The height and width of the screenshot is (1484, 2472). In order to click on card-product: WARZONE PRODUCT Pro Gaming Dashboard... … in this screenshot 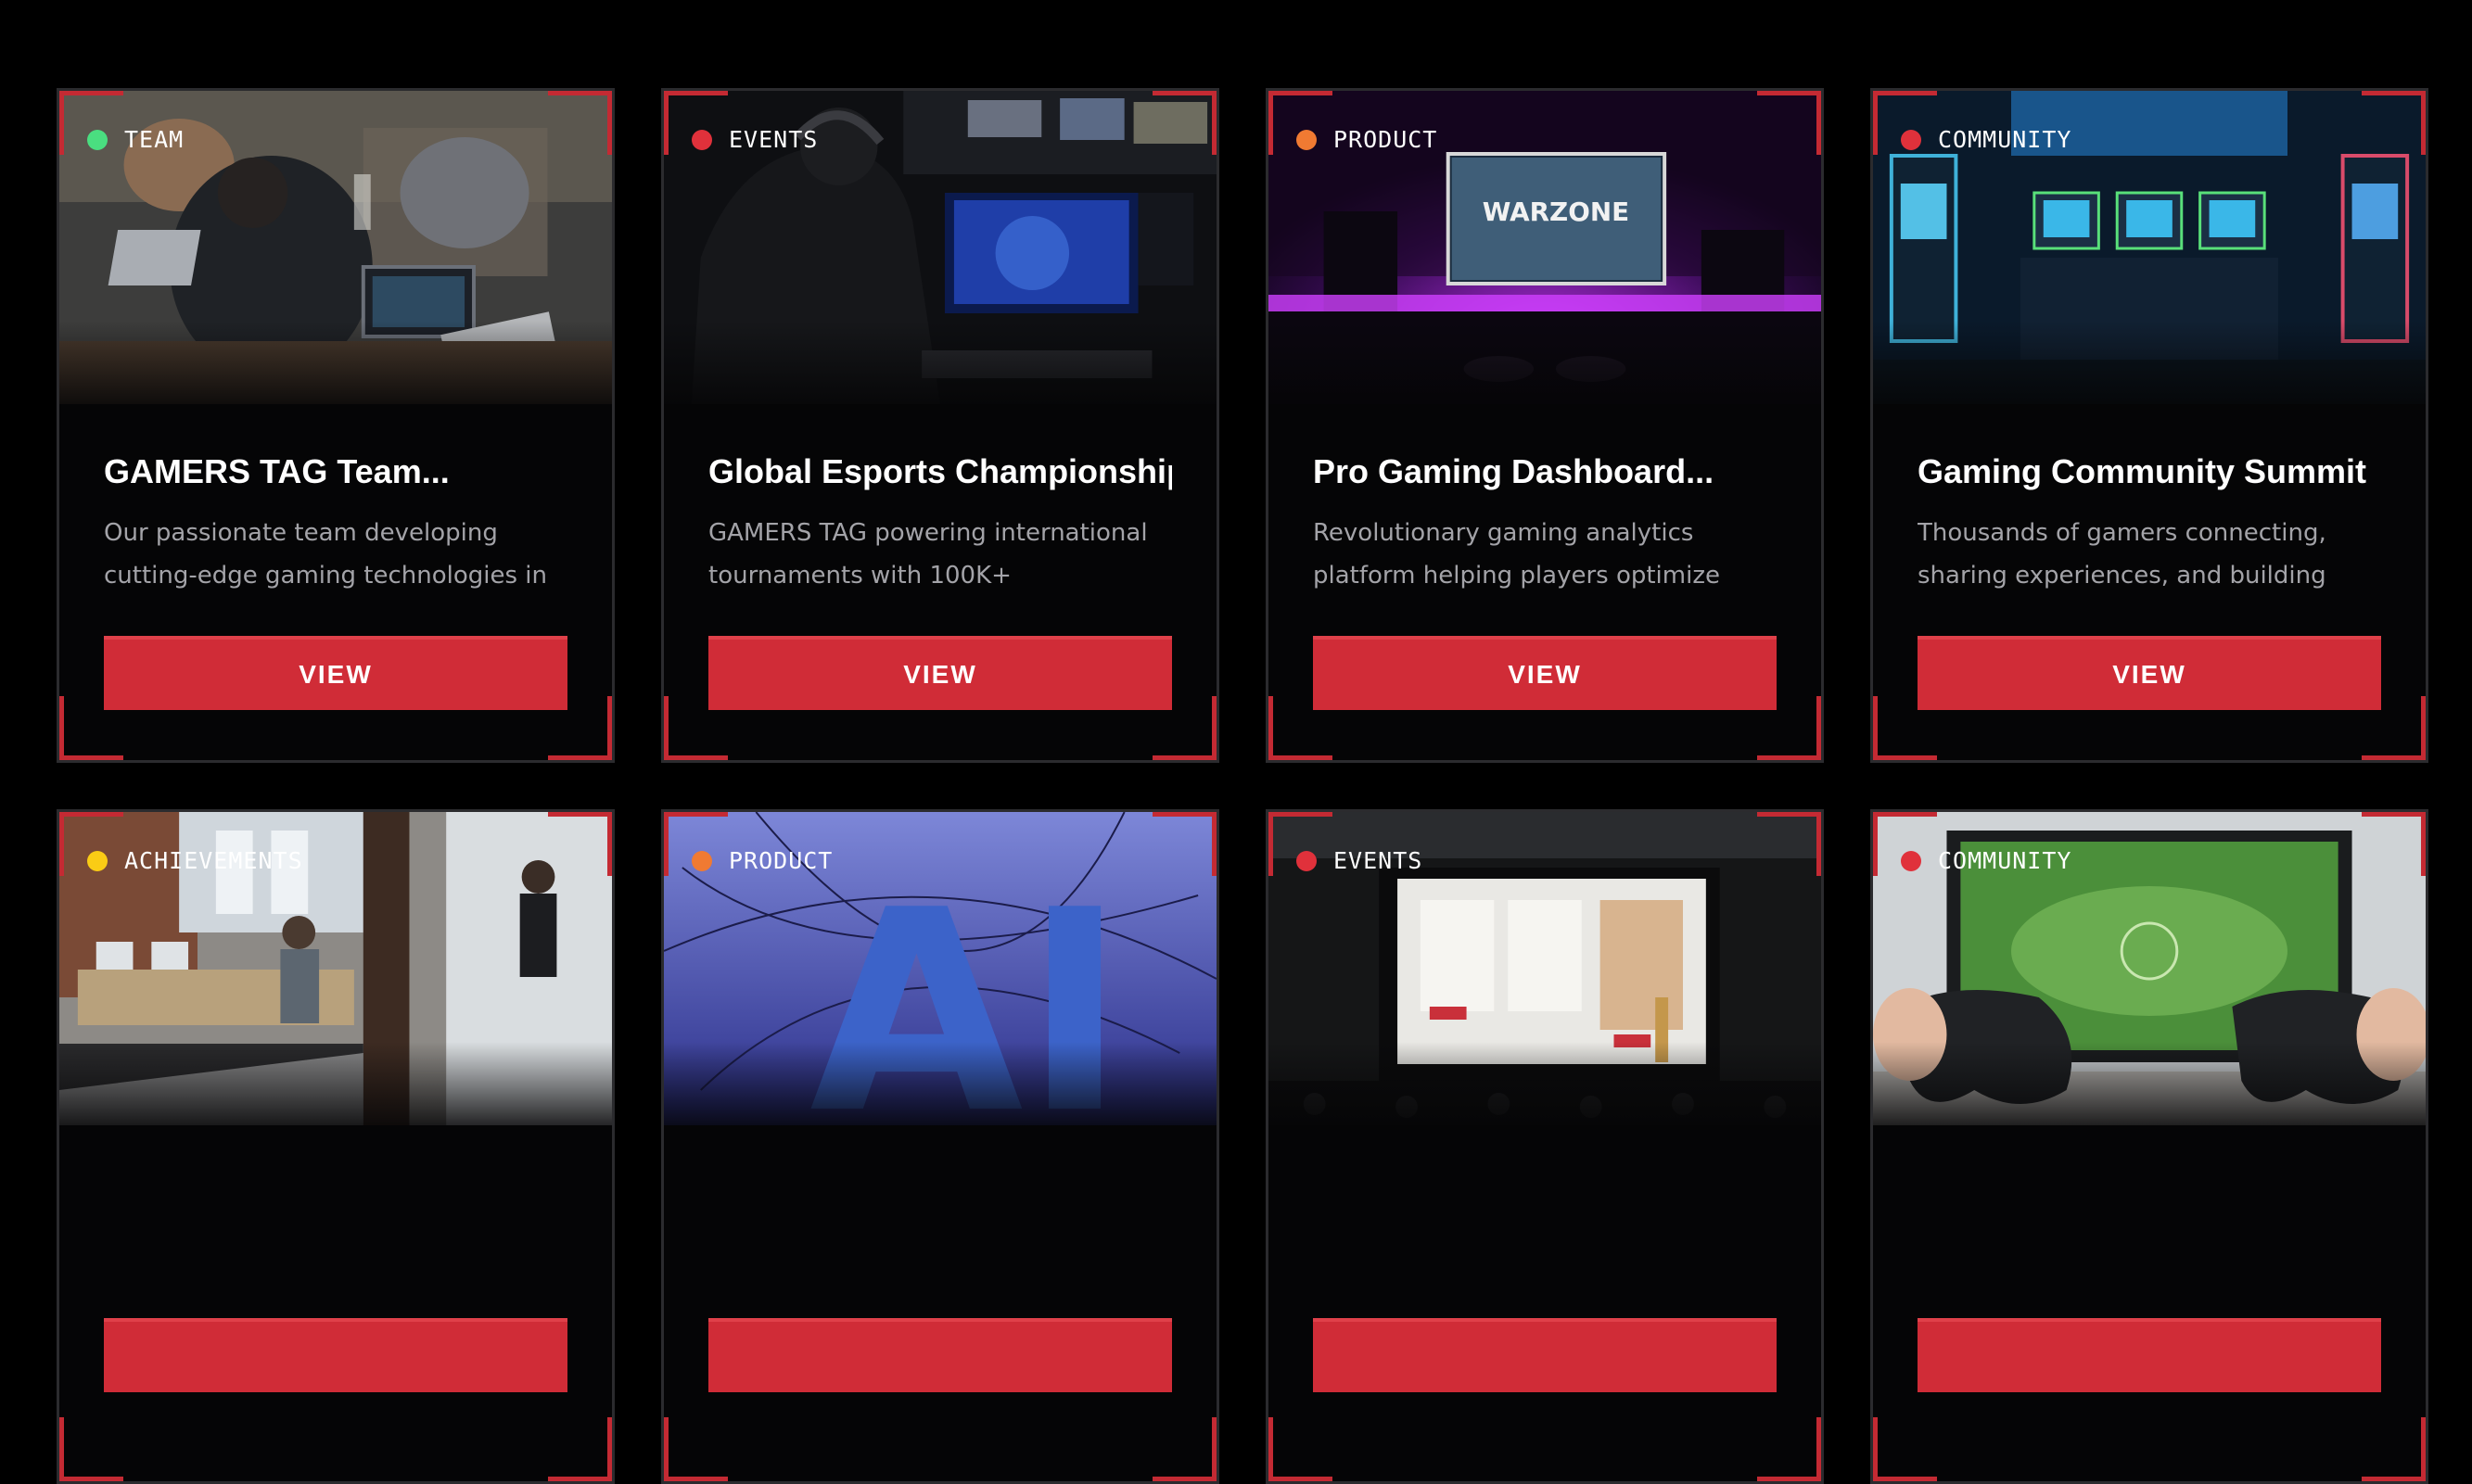, I will do `click(1545, 425)`.